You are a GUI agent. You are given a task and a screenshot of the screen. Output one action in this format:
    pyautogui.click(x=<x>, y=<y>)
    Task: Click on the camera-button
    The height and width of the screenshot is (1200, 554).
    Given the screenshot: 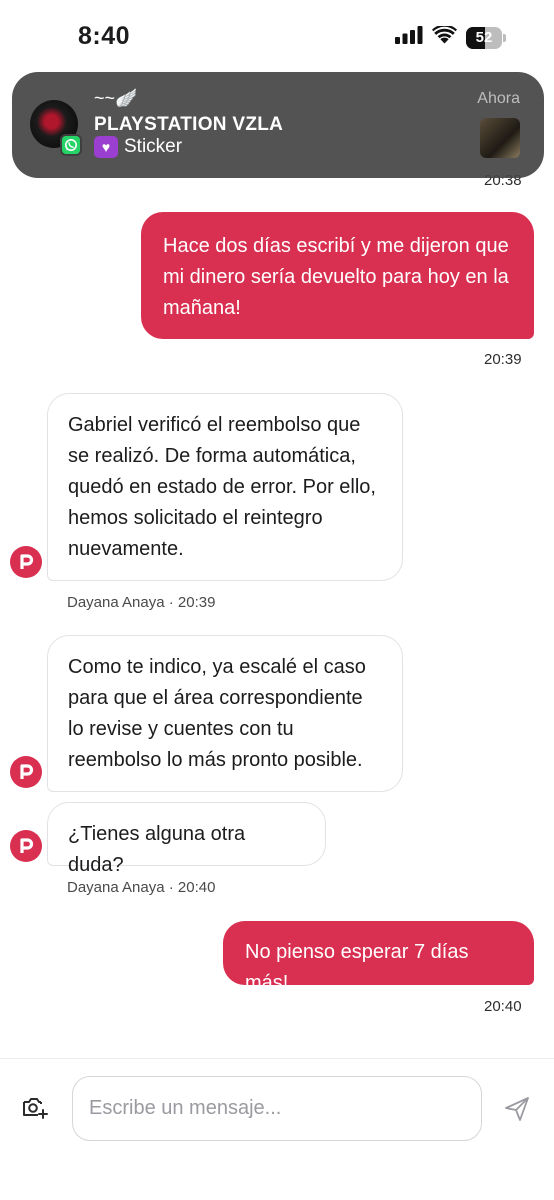 What is the action you would take?
    pyautogui.click(x=35, y=1107)
    